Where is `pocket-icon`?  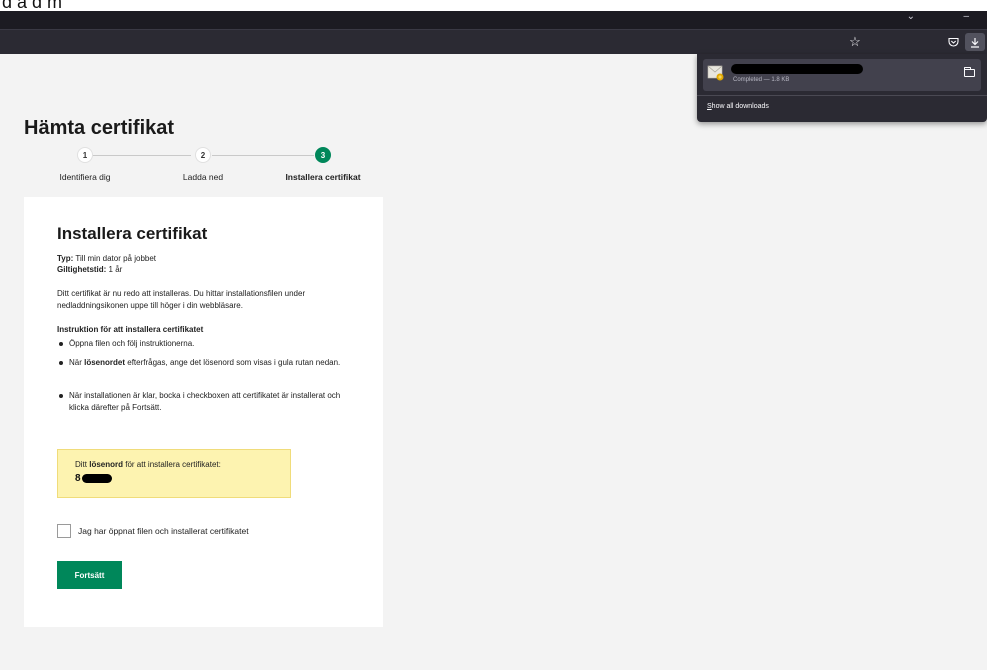 pocket-icon is located at coordinates (953, 42).